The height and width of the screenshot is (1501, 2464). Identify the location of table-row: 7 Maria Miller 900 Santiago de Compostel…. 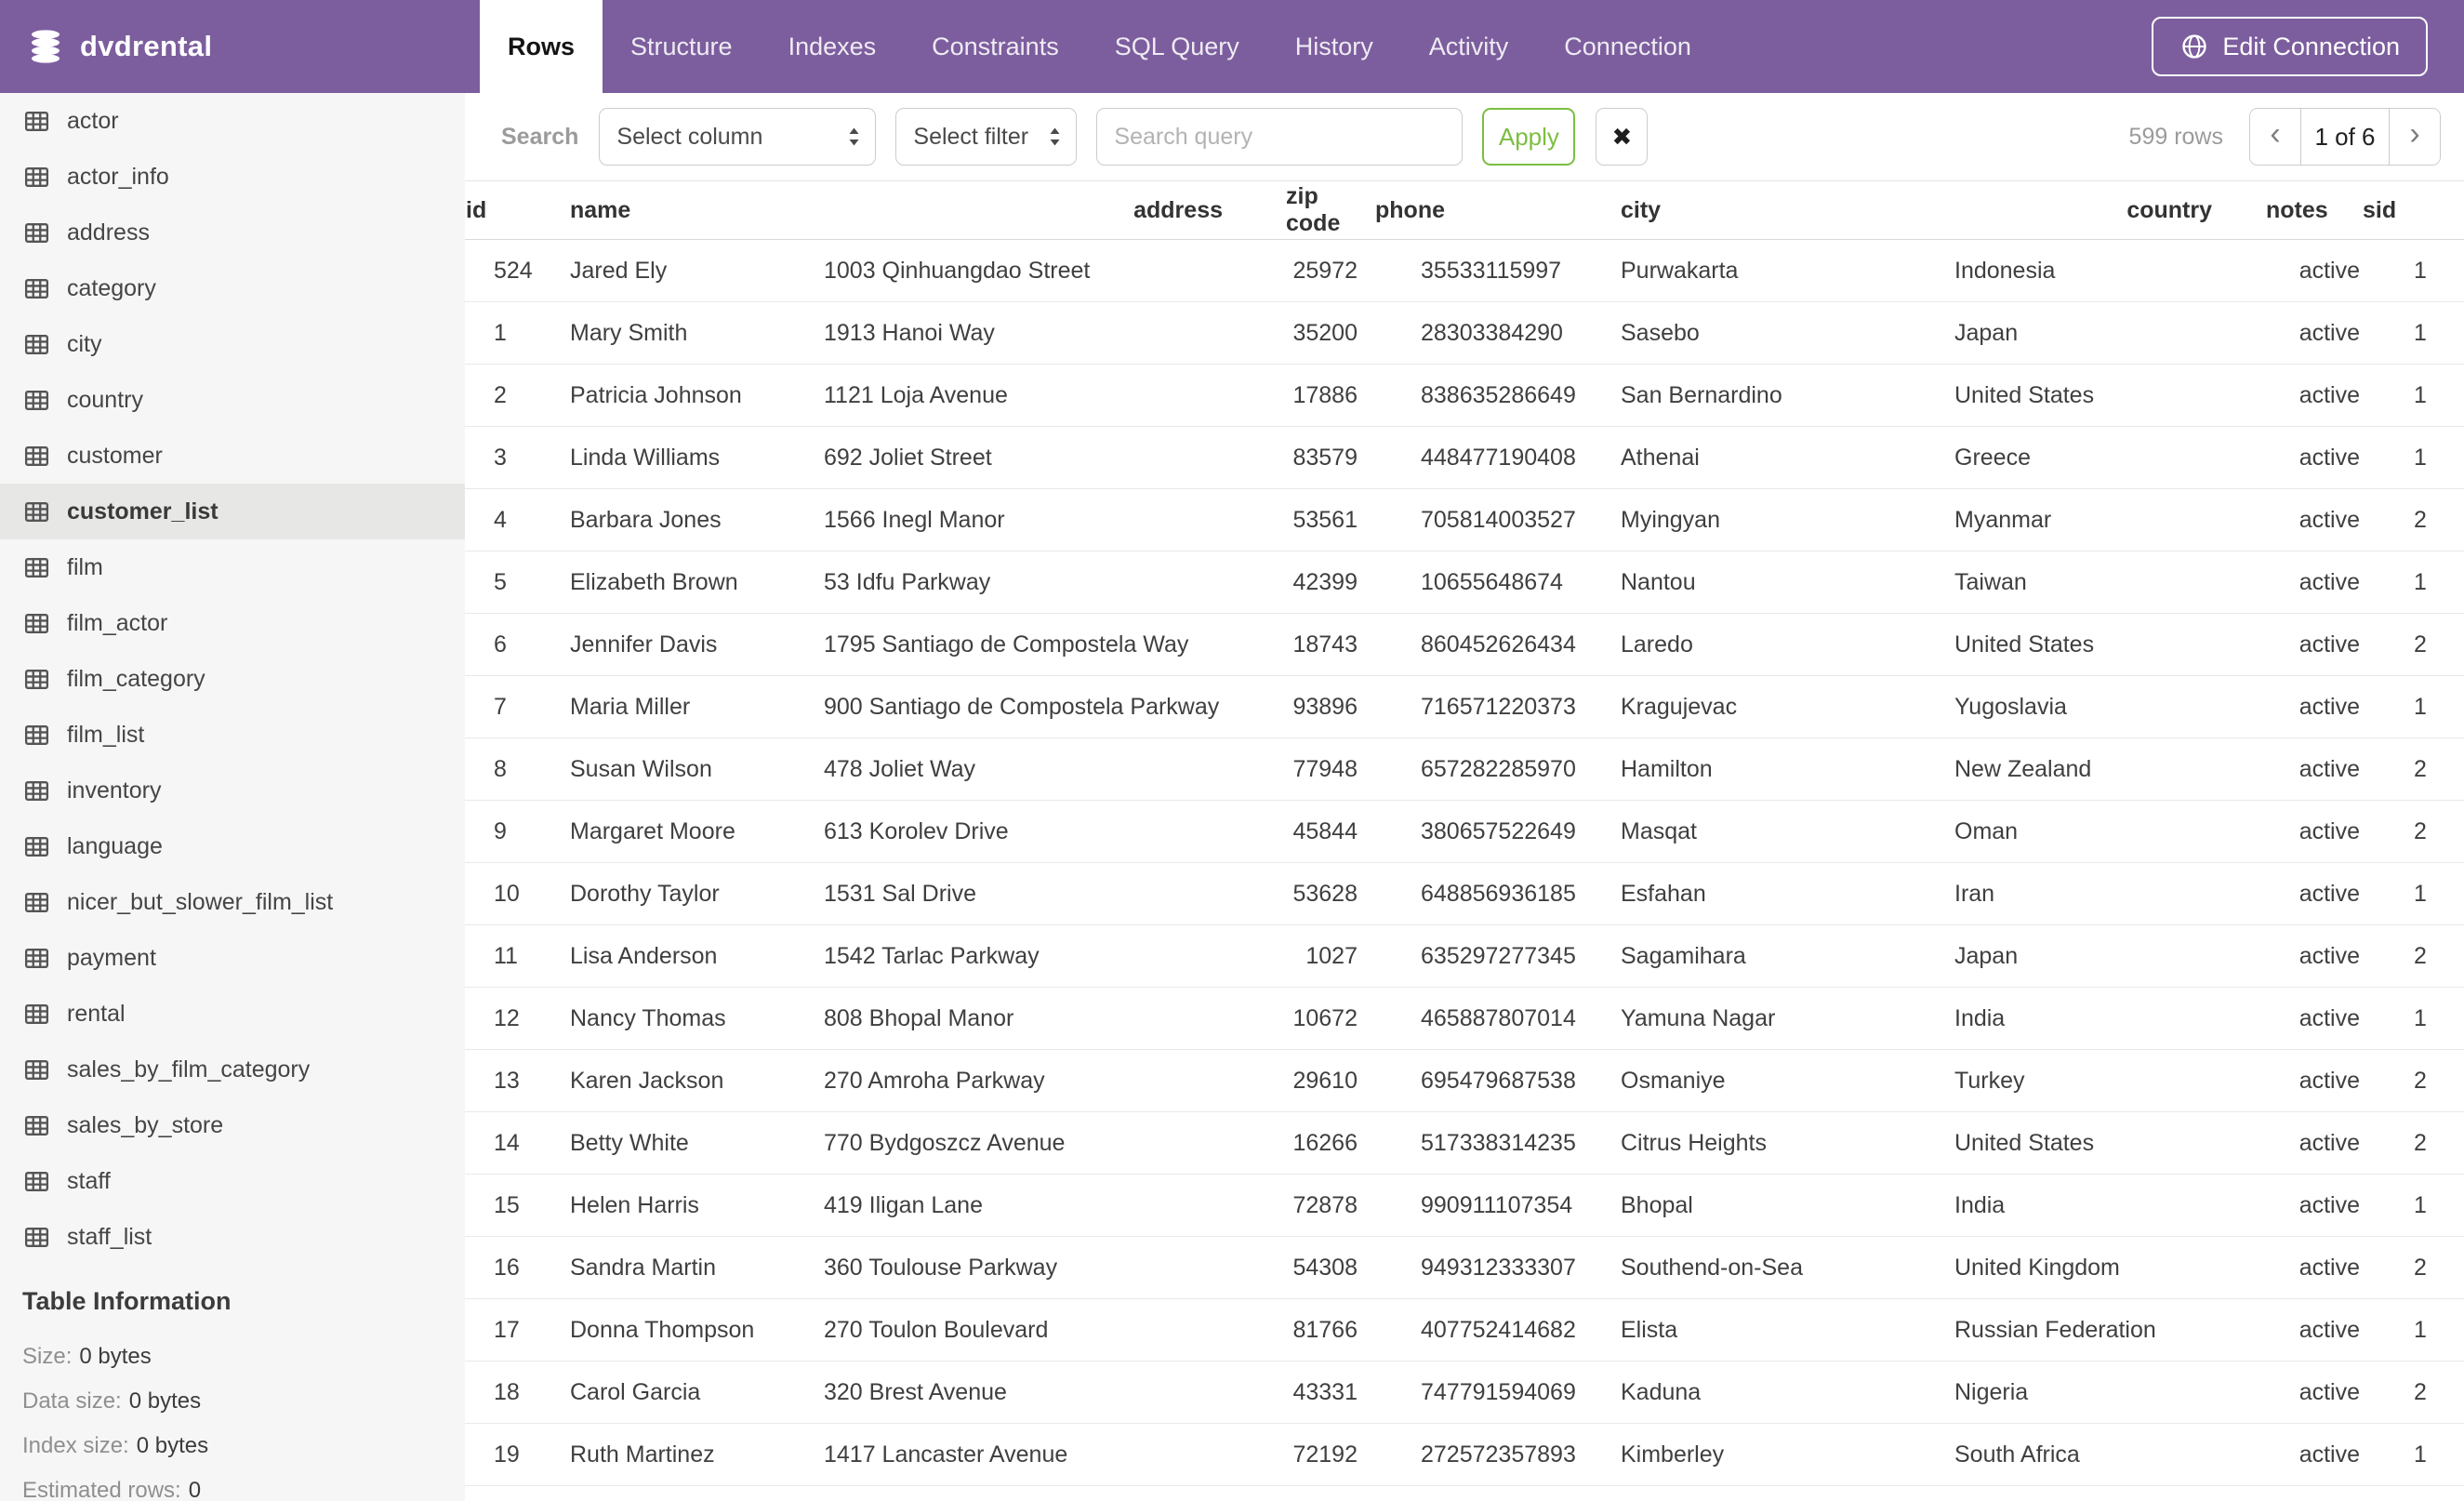
(1464, 707).